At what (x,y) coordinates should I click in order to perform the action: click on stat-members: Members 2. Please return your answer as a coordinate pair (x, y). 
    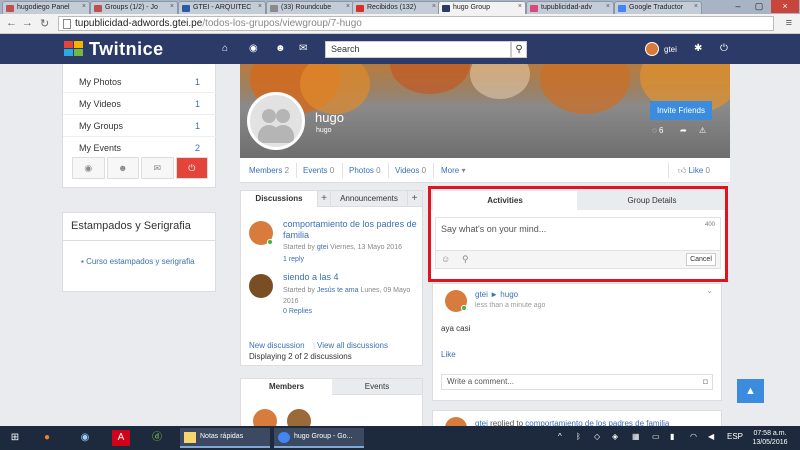
    Looking at the image, I should click on (269, 170).